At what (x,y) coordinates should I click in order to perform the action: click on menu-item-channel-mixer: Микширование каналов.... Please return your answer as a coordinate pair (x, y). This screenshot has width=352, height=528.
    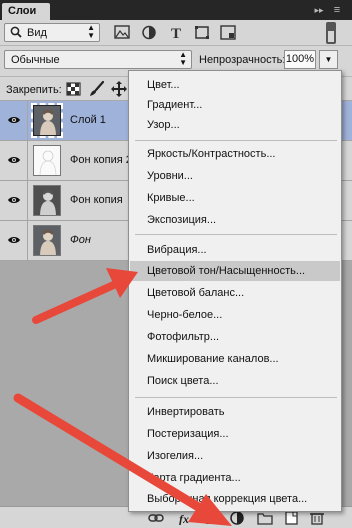
    Looking at the image, I should click on (235, 359).